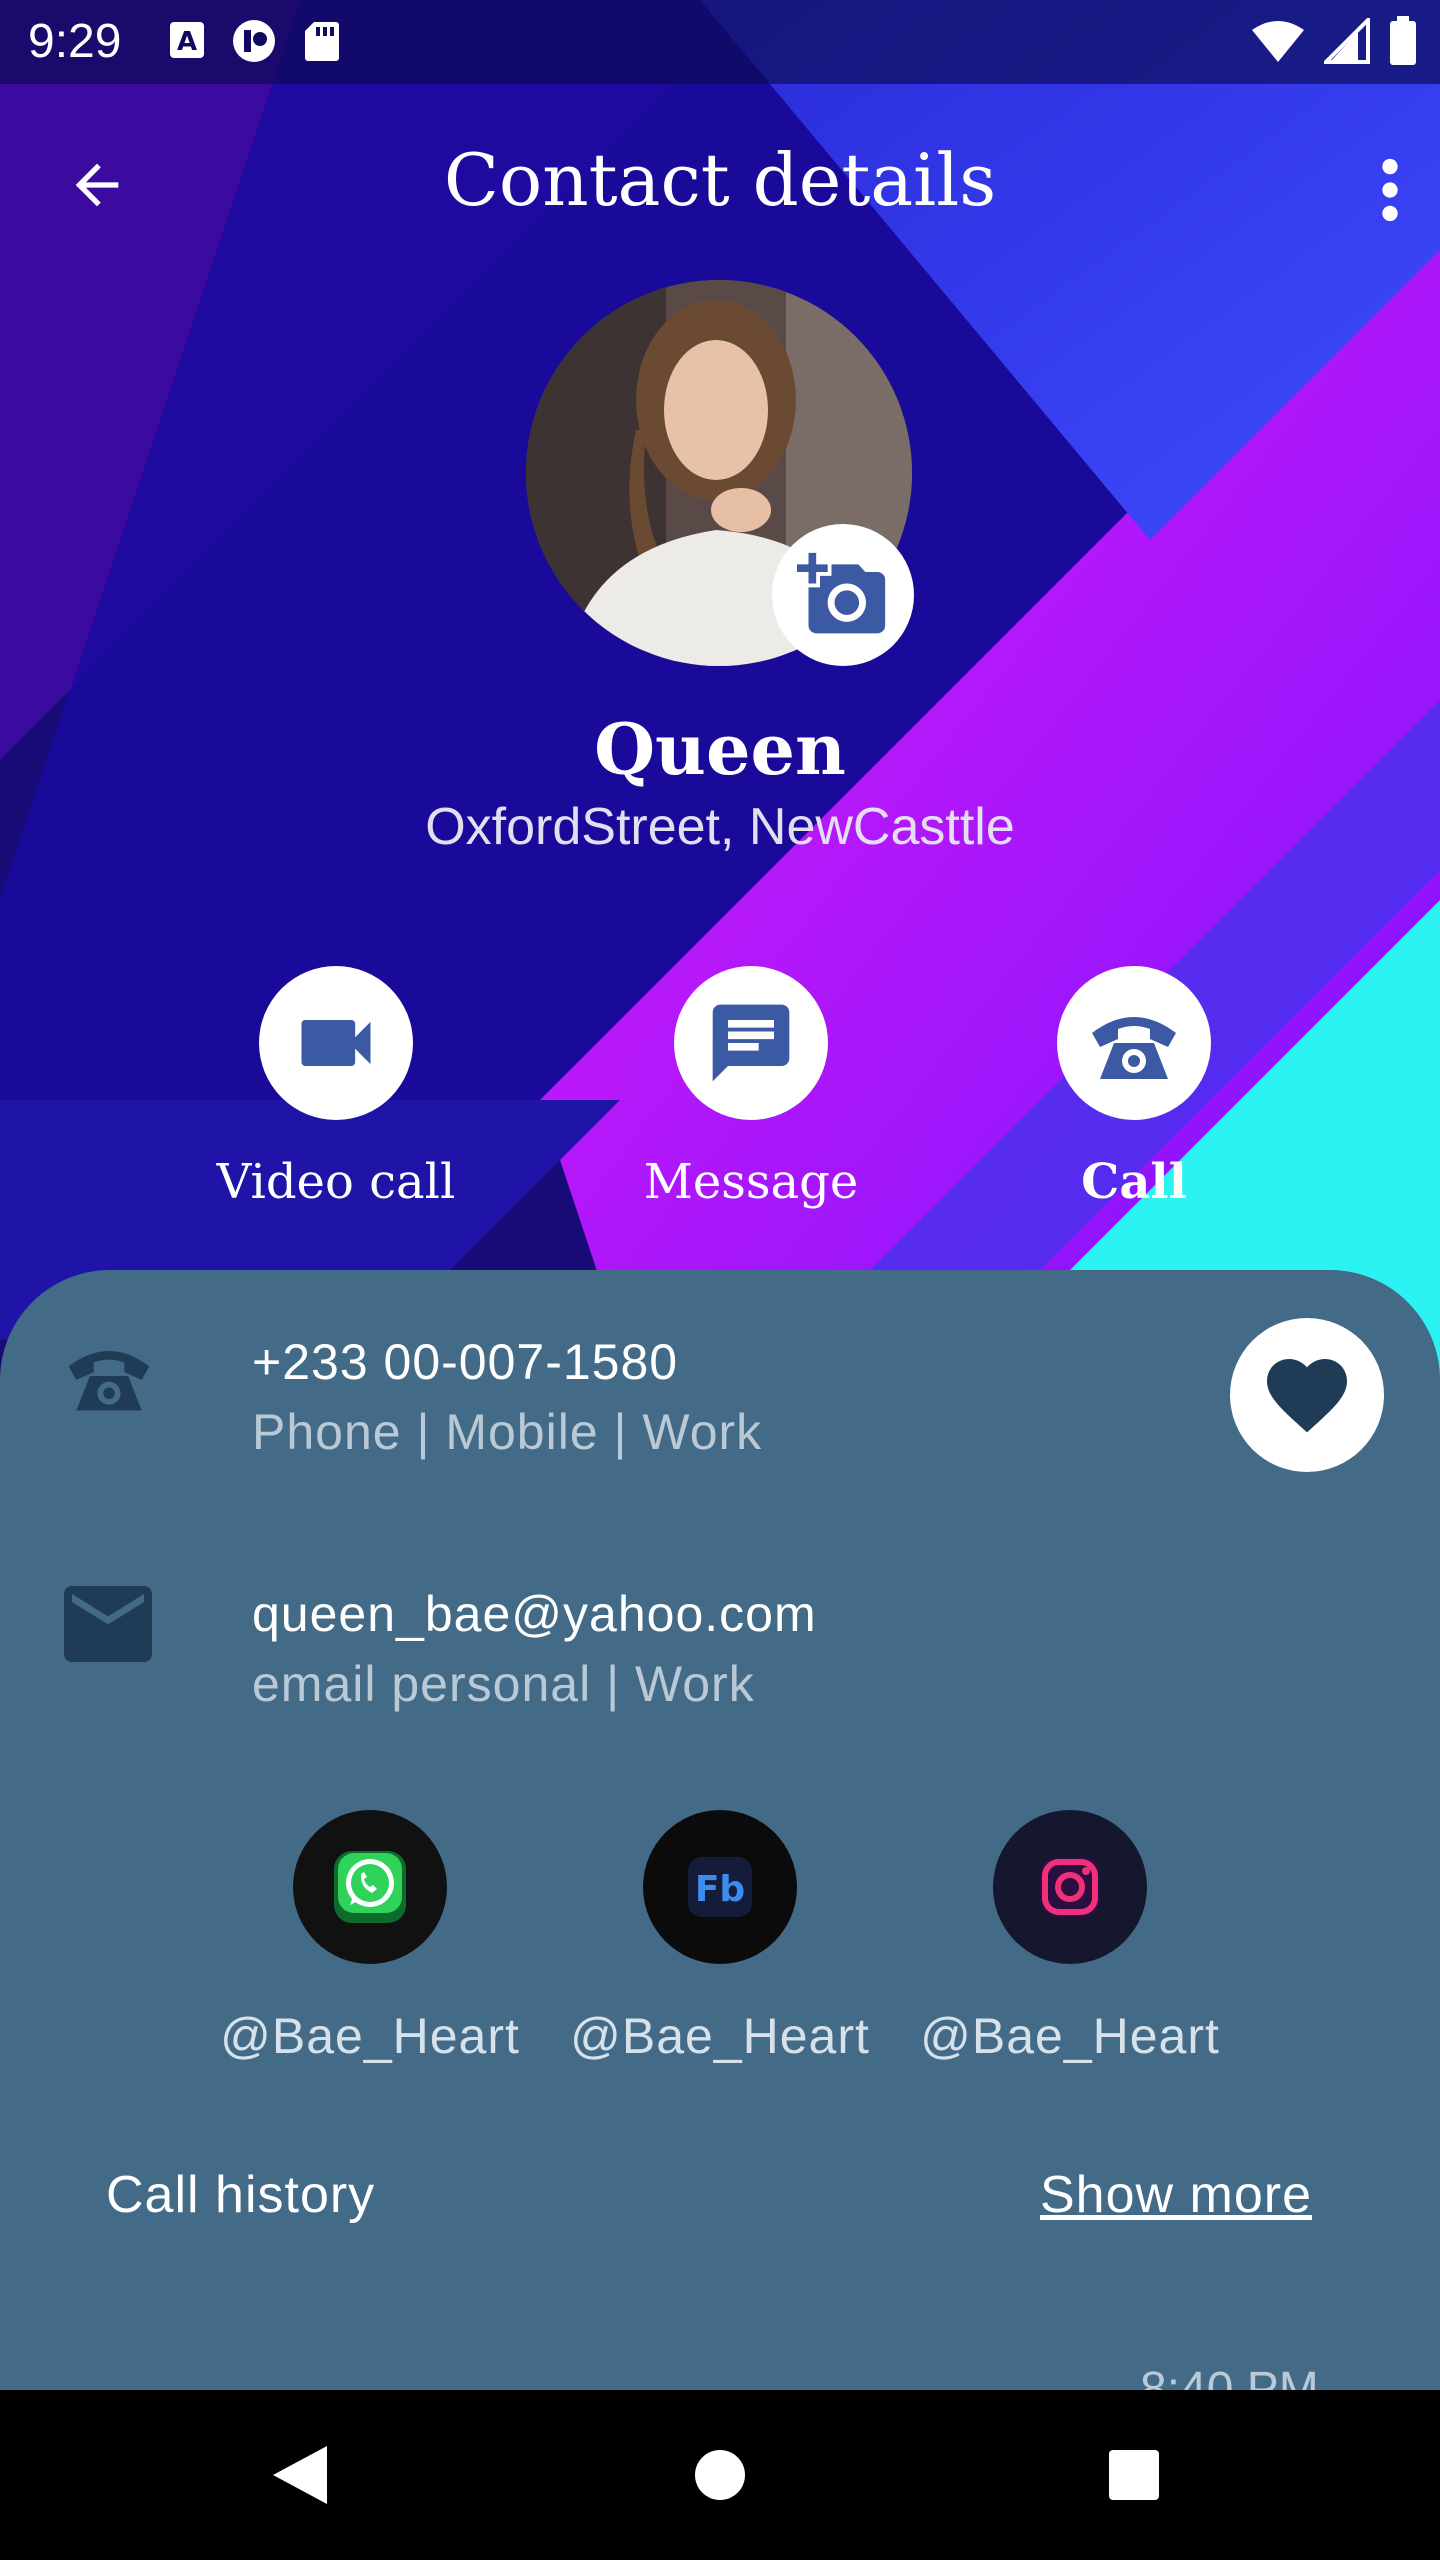 This screenshot has width=1440, height=2560. I want to click on message-icon, so click(751, 1043).